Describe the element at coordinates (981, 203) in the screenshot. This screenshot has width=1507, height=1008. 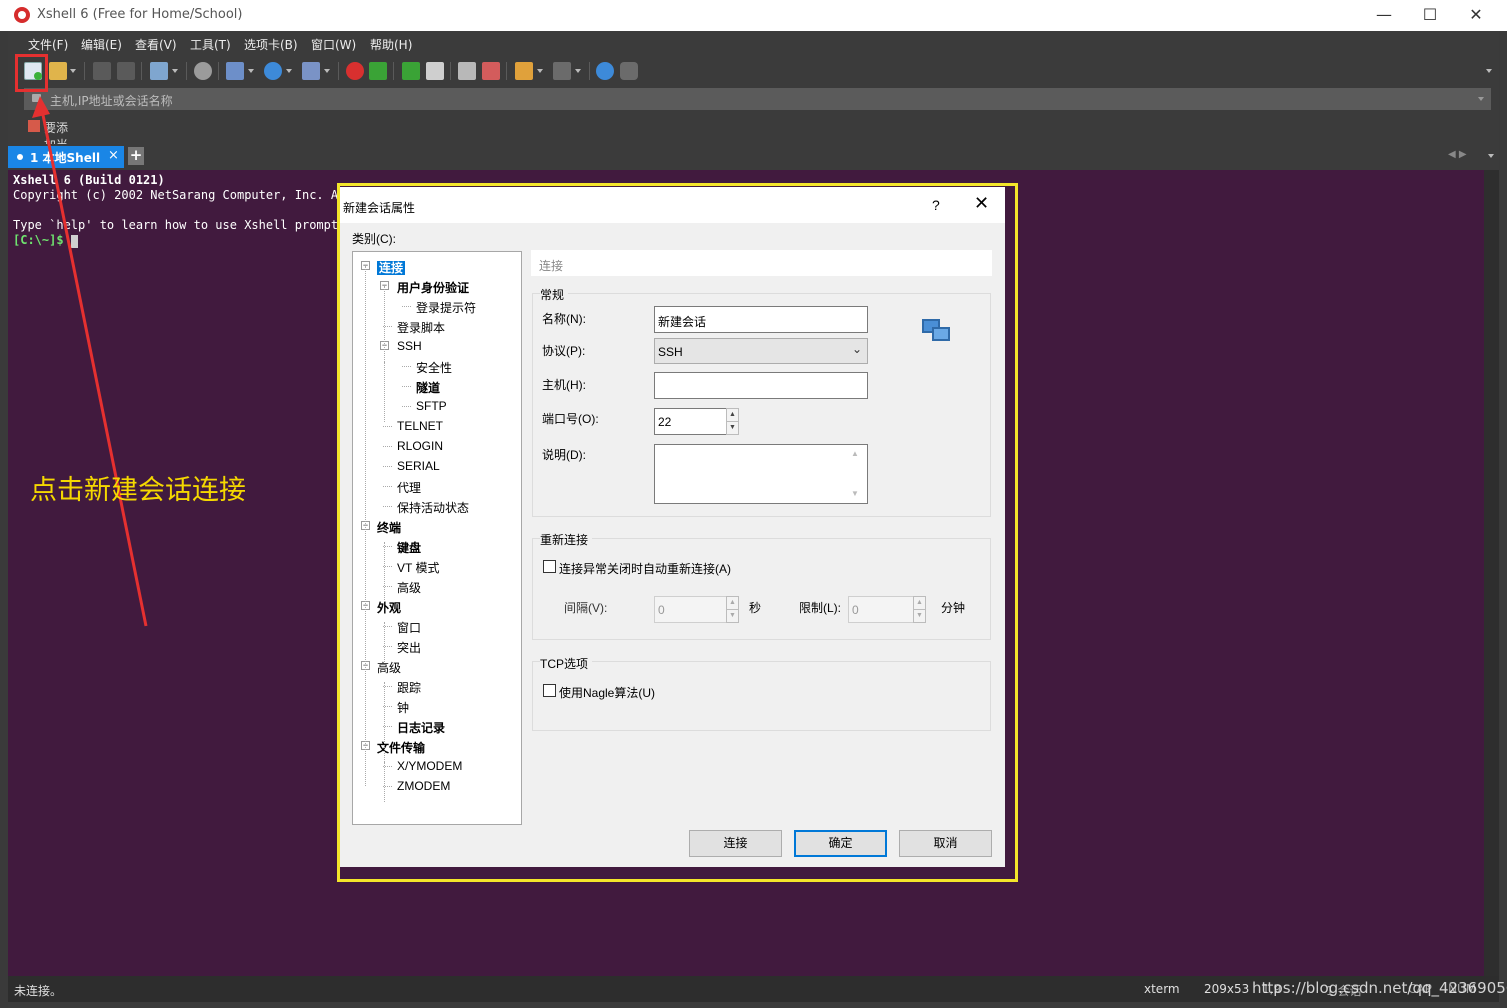
I see `dialog-close-button: ✕` at that location.